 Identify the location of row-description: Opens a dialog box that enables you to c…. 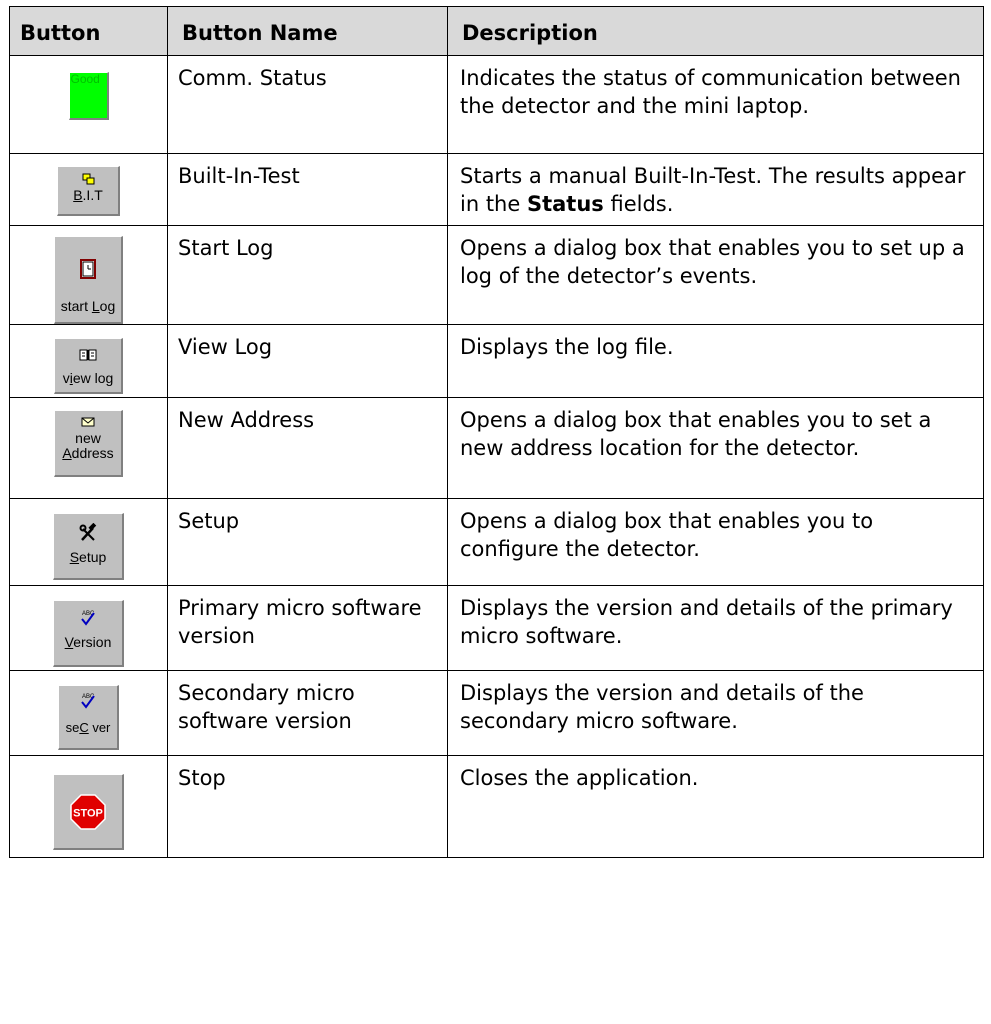
(715, 542).